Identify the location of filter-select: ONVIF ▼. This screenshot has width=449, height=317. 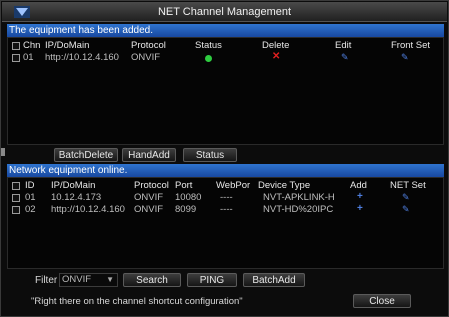
(88, 280).